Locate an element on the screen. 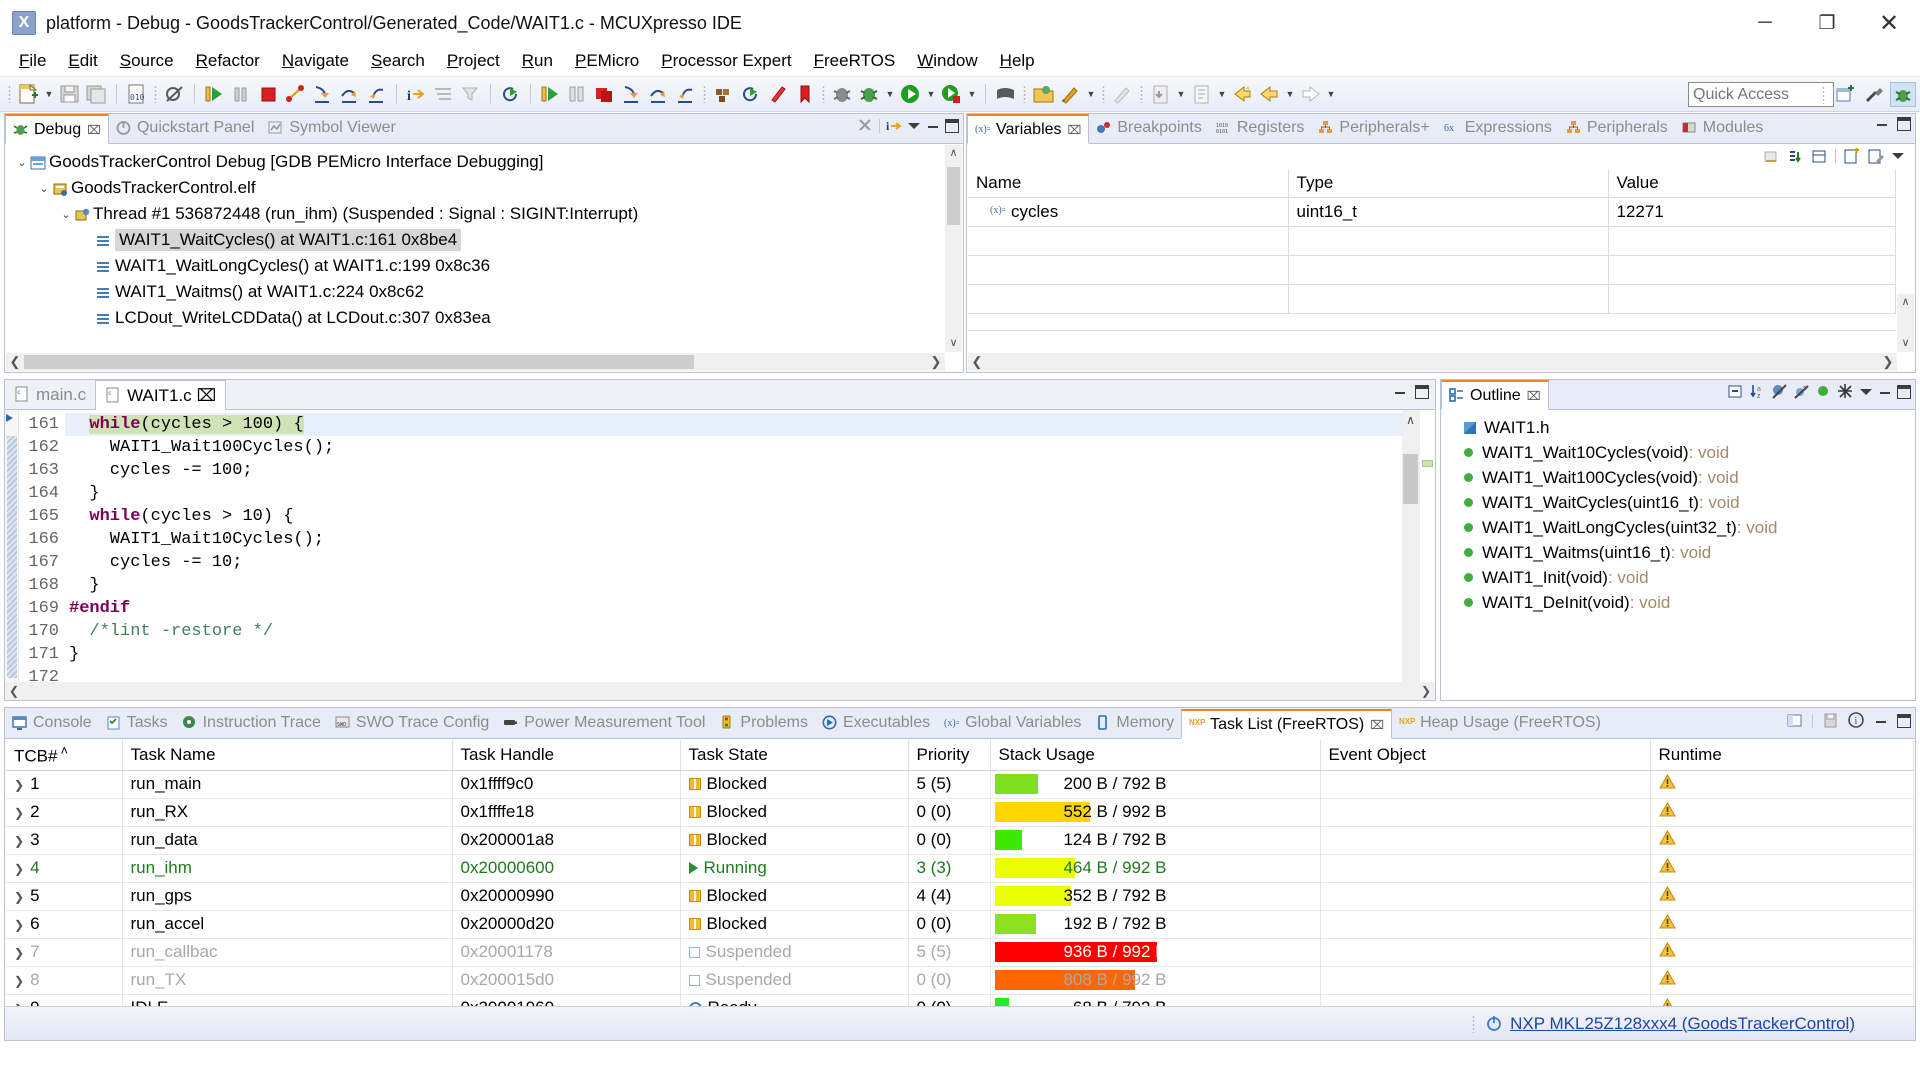 This screenshot has height=1080, width=1920. tab-heap-usage-freertos-: NXP Heap Usage (FreeRTOS) is located at coordinates (1500, 723).